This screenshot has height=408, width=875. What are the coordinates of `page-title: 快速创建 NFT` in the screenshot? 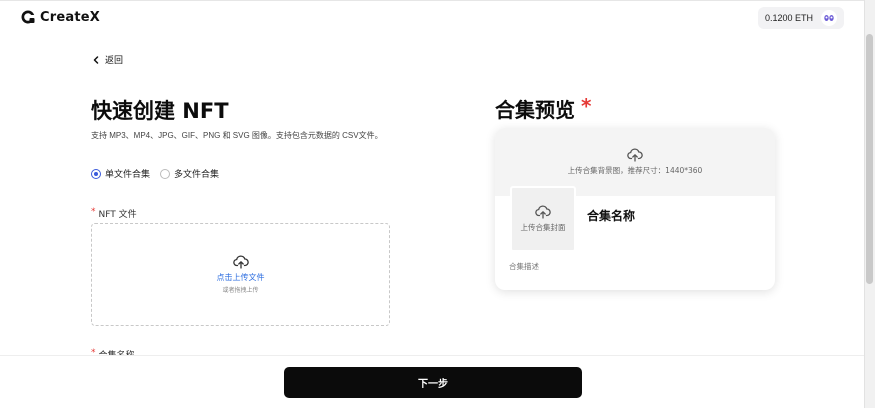 It's located at (160, 111).